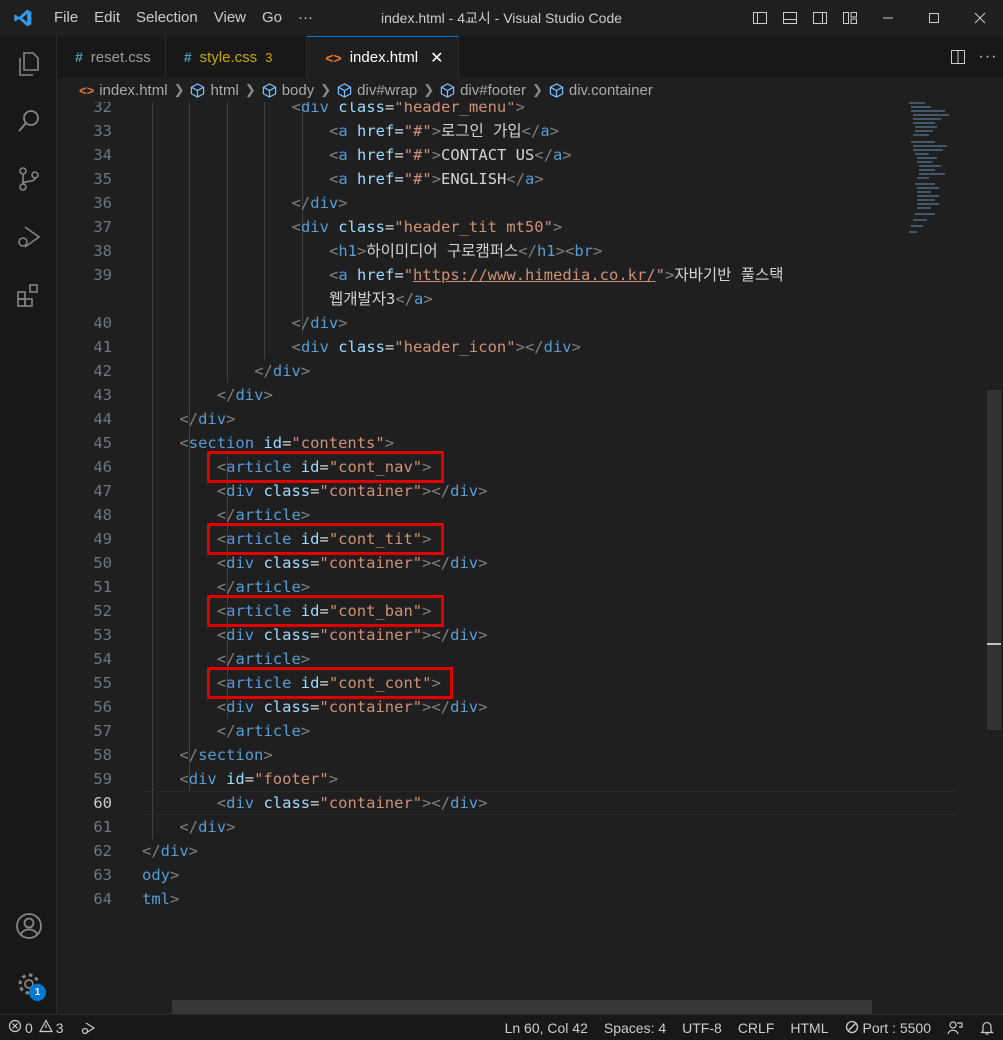 This screenshot has height=1040, width=1003. I want to click on breadcrumb-item: <> index.html, so click(123, 90).